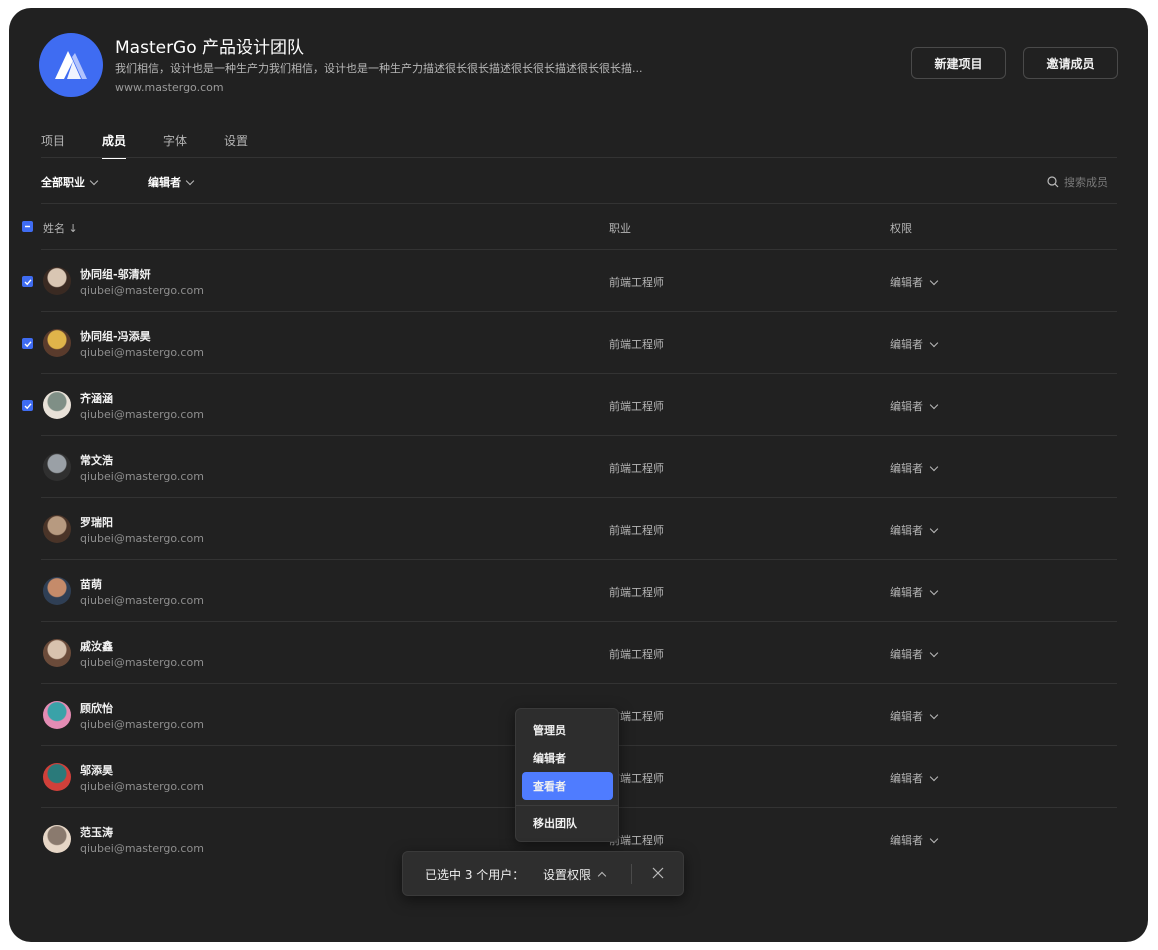 The width and height of the screenshot is (1158, 950). I want to click on menu-item-admin: 管理员, so click(567, 730).